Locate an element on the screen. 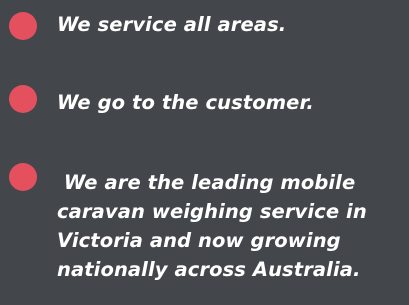 This screenshot has width=409, height=305. feature-text-line: Victoria and now growing is located at coordinates (199, 240).